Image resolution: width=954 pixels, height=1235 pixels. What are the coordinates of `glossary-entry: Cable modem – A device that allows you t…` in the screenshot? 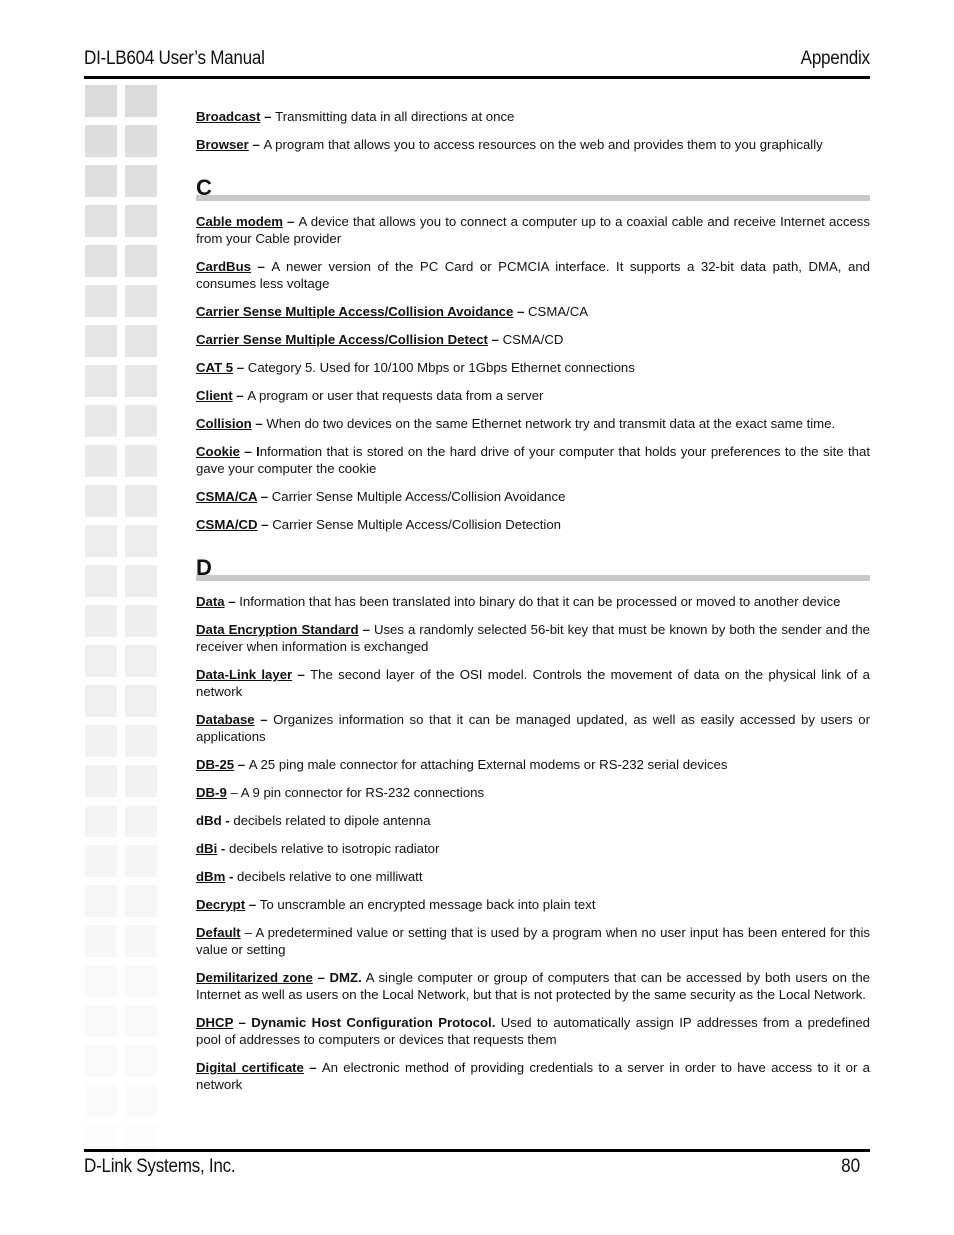 It's located at (533, 230).